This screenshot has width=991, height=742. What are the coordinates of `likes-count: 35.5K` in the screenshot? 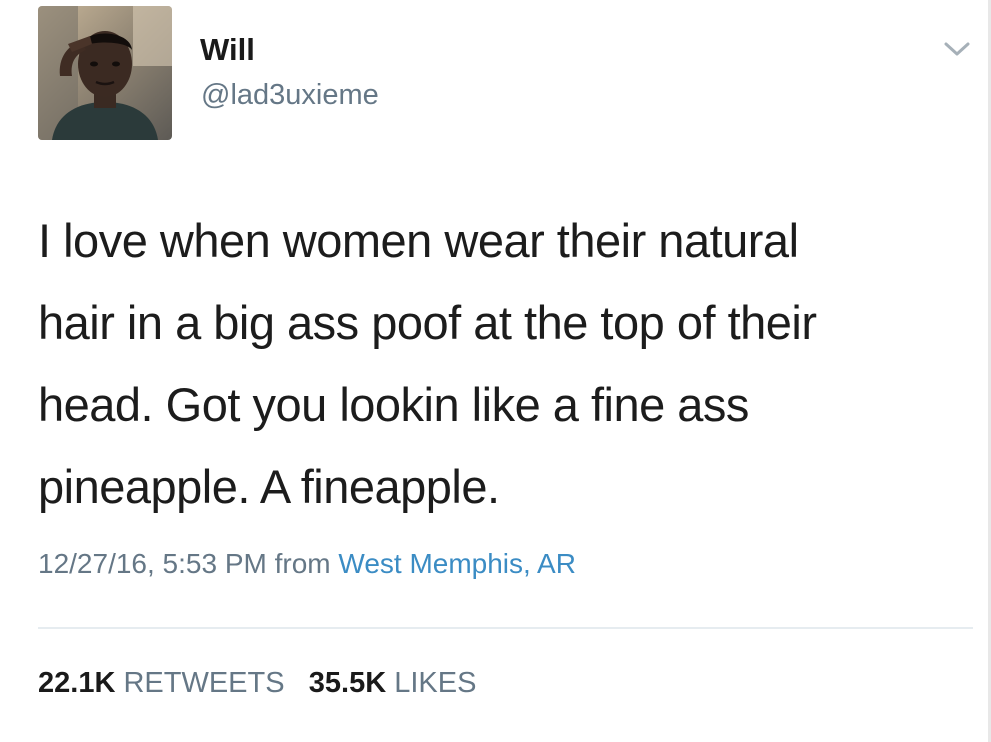 It's located at (347, 683).